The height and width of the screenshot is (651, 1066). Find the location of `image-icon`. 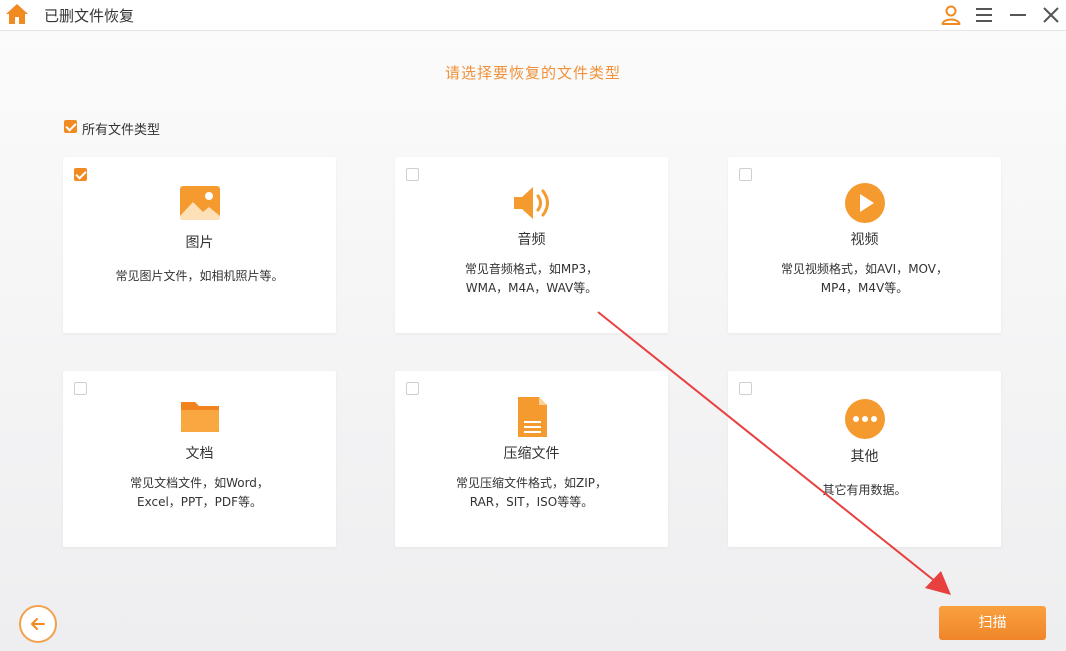

image-icon is located at coordinates (200, 203).